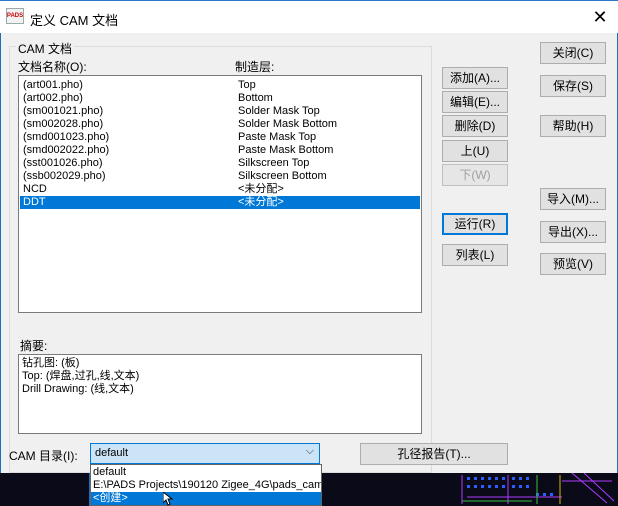  I want to click on delete-button: 删除(D), so click(475, 126).